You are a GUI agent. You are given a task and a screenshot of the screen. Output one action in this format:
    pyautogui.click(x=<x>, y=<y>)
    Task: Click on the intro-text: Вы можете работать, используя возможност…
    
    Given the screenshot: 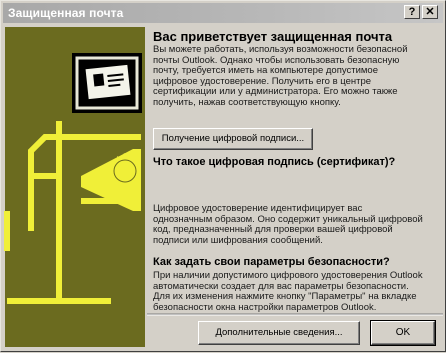 What is the action you would take?
    pyautogui.click(x=280, y=76)
    